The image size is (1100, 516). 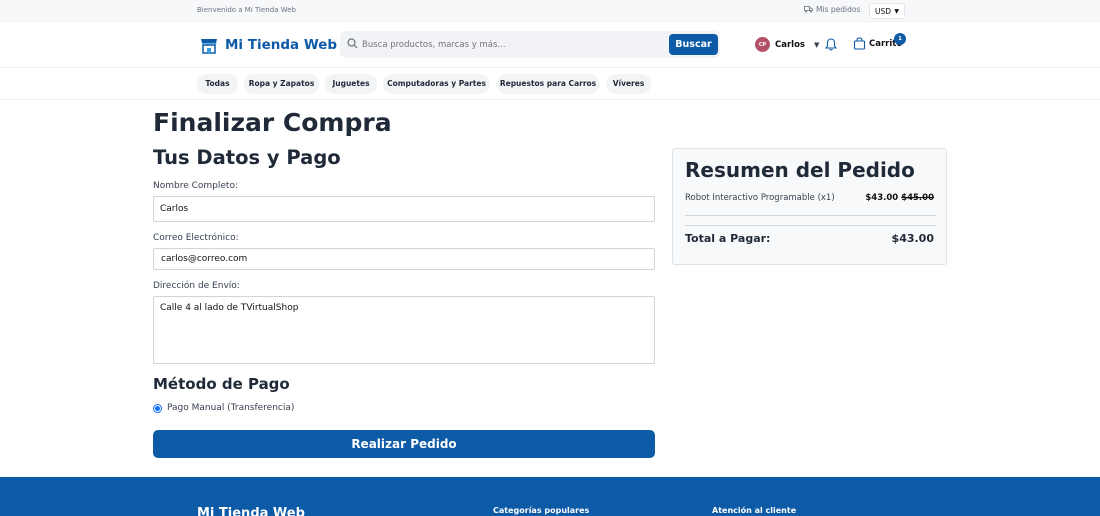 I want to click on item-price-current: $43.00, so click(x=882, y=198).